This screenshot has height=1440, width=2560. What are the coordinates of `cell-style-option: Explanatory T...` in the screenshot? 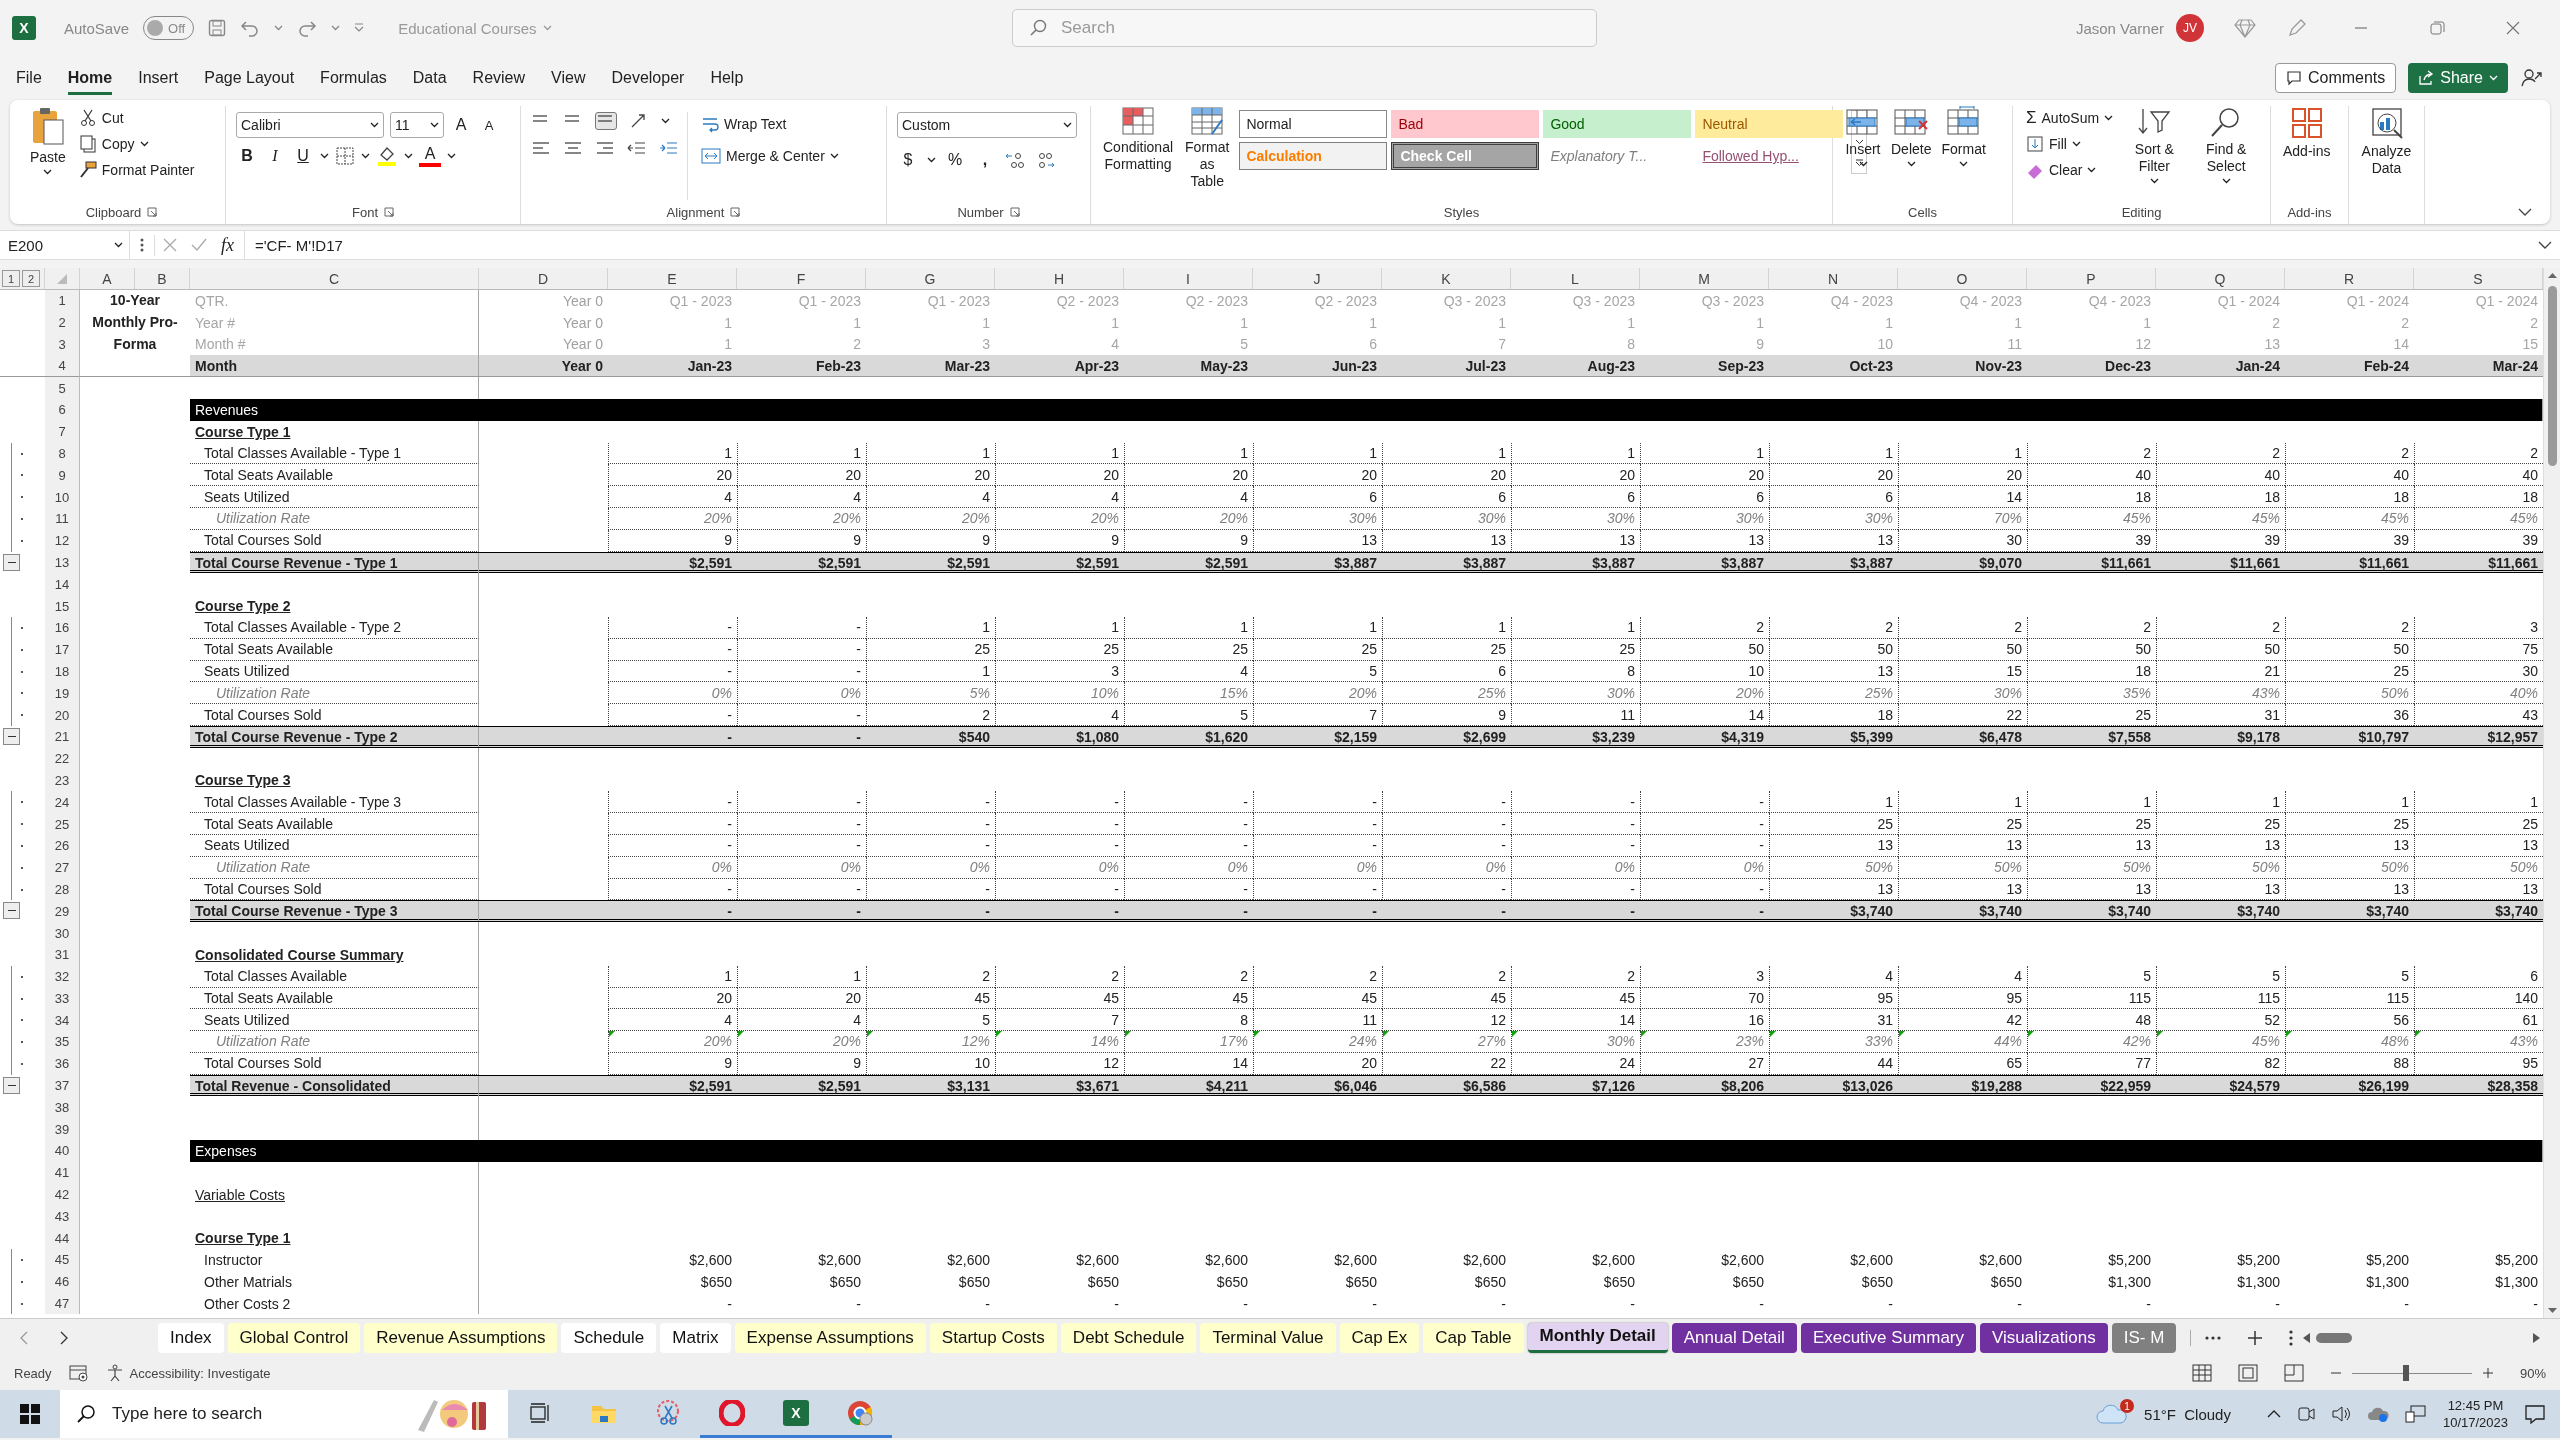 It's located at (1617, 156).